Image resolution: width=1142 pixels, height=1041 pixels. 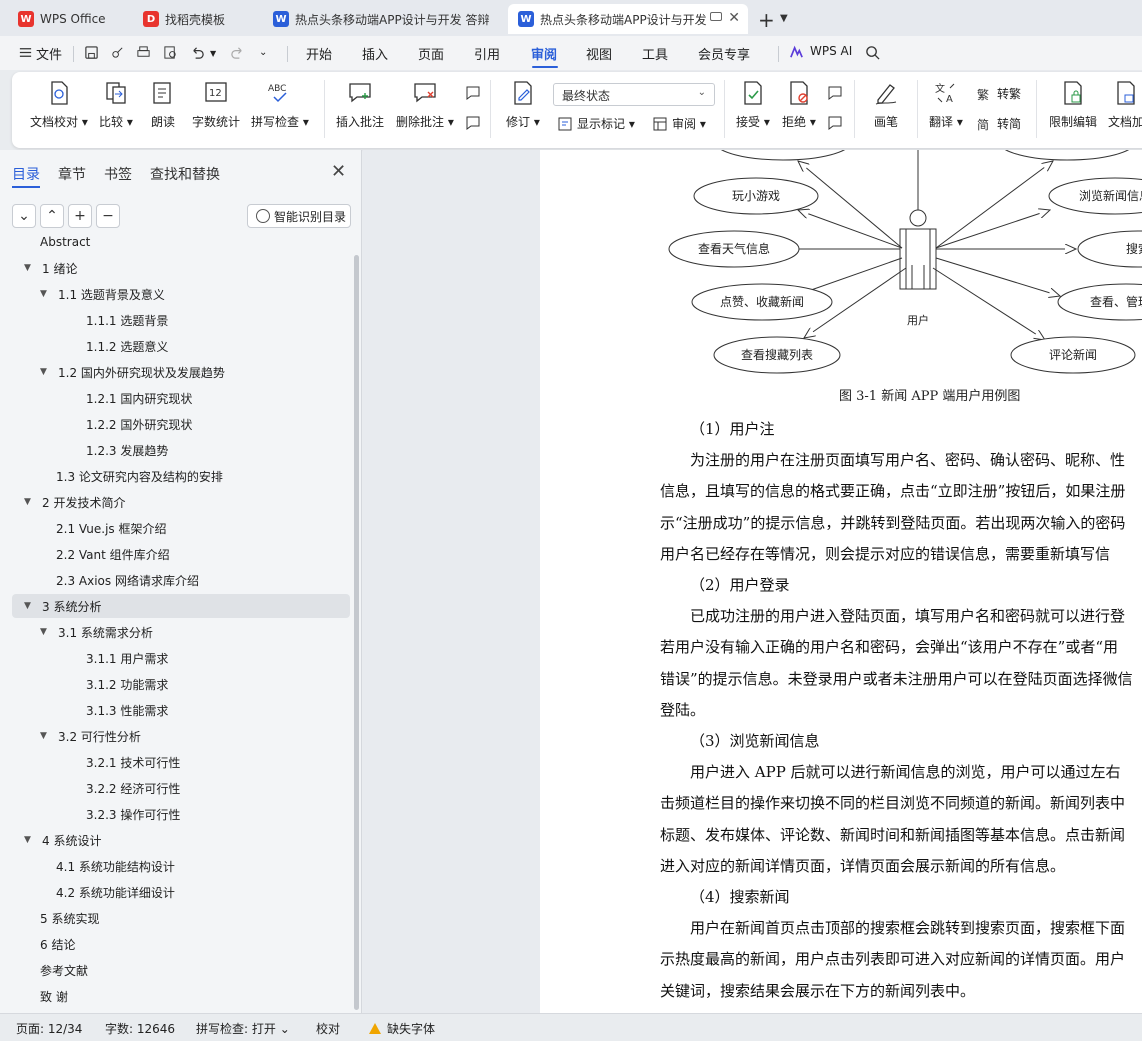 What do you see at coordinates (999, 123) in the screenshot?
I see `to-simplified-button: 简 转简` at bounding box center [999, 123].